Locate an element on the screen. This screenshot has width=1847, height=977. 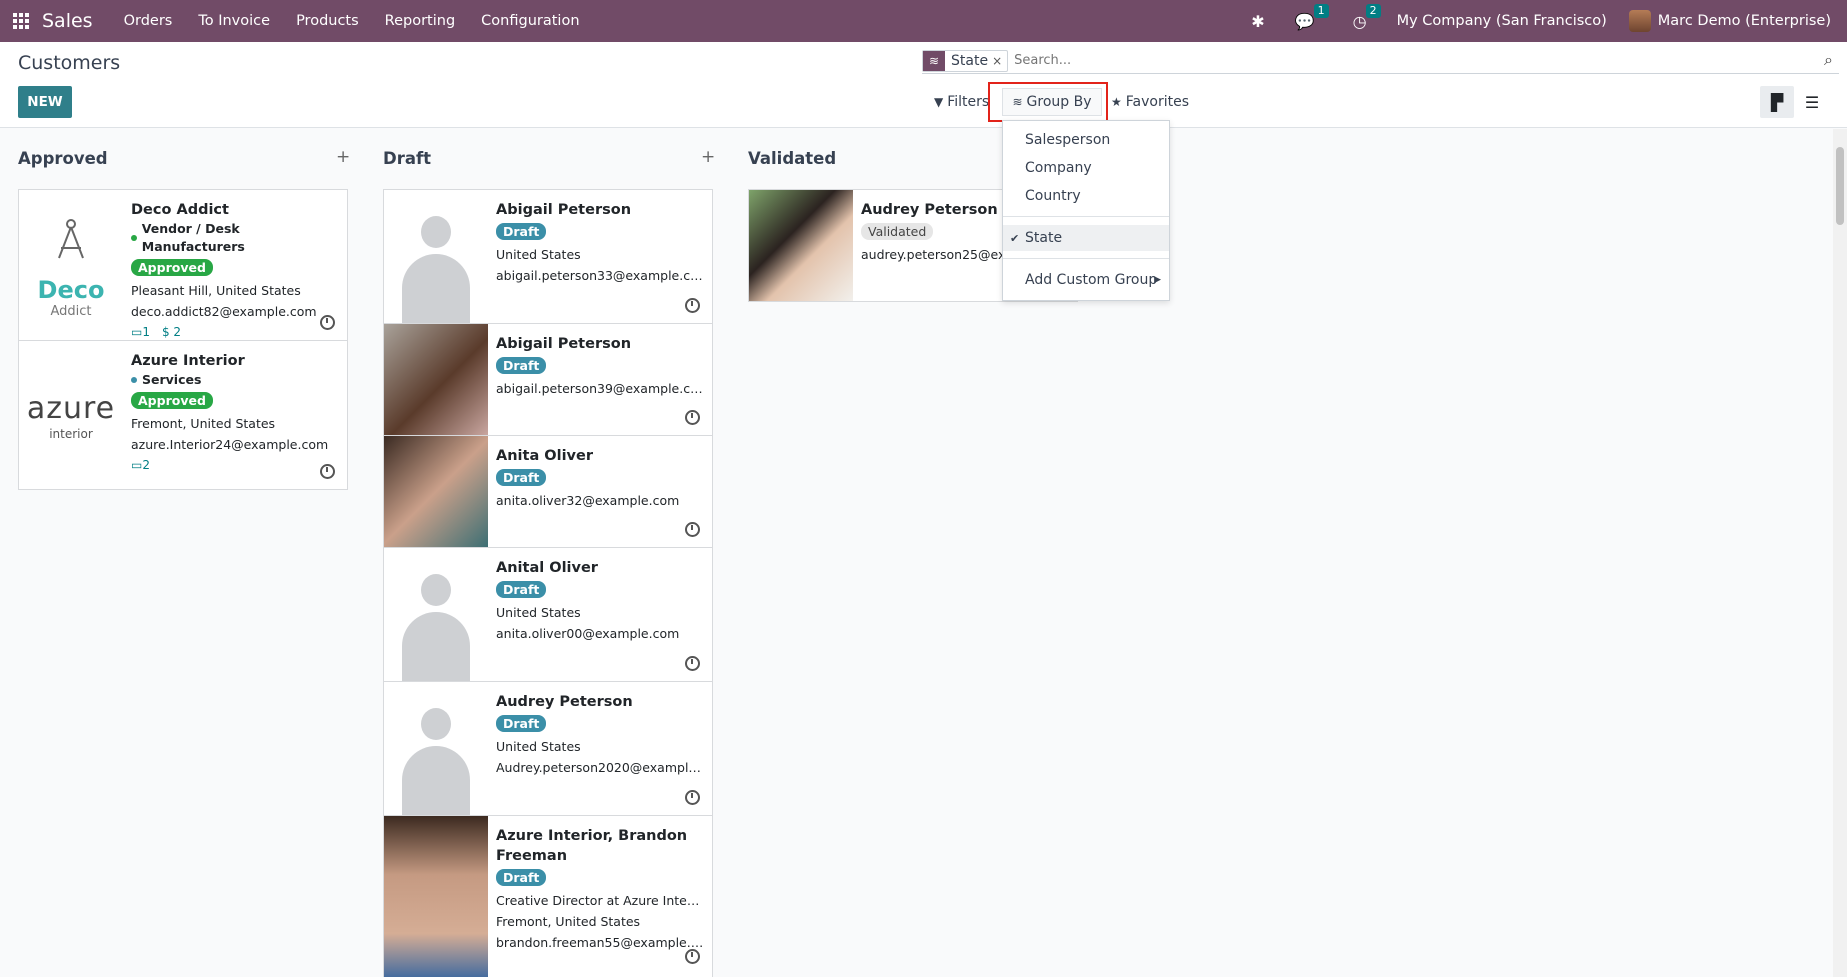
avatar is located at coordinates (1639, 21).